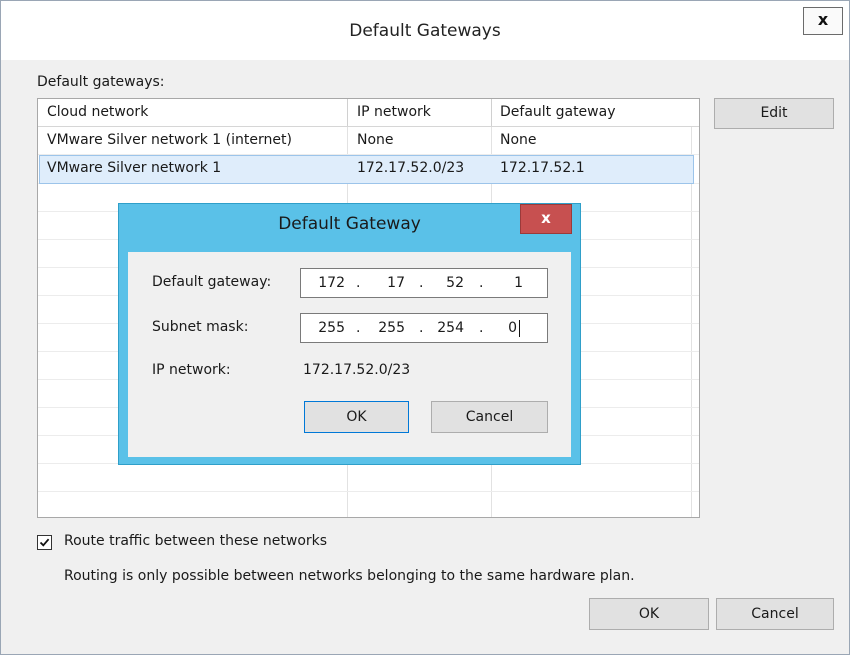 The width and height of the screenshot is (850, 655). What do you see at coordinates (357, 370) in the screenshot?
I see `ip-network-value: 172.17.52.0/23` at bounding box center [357, 370].